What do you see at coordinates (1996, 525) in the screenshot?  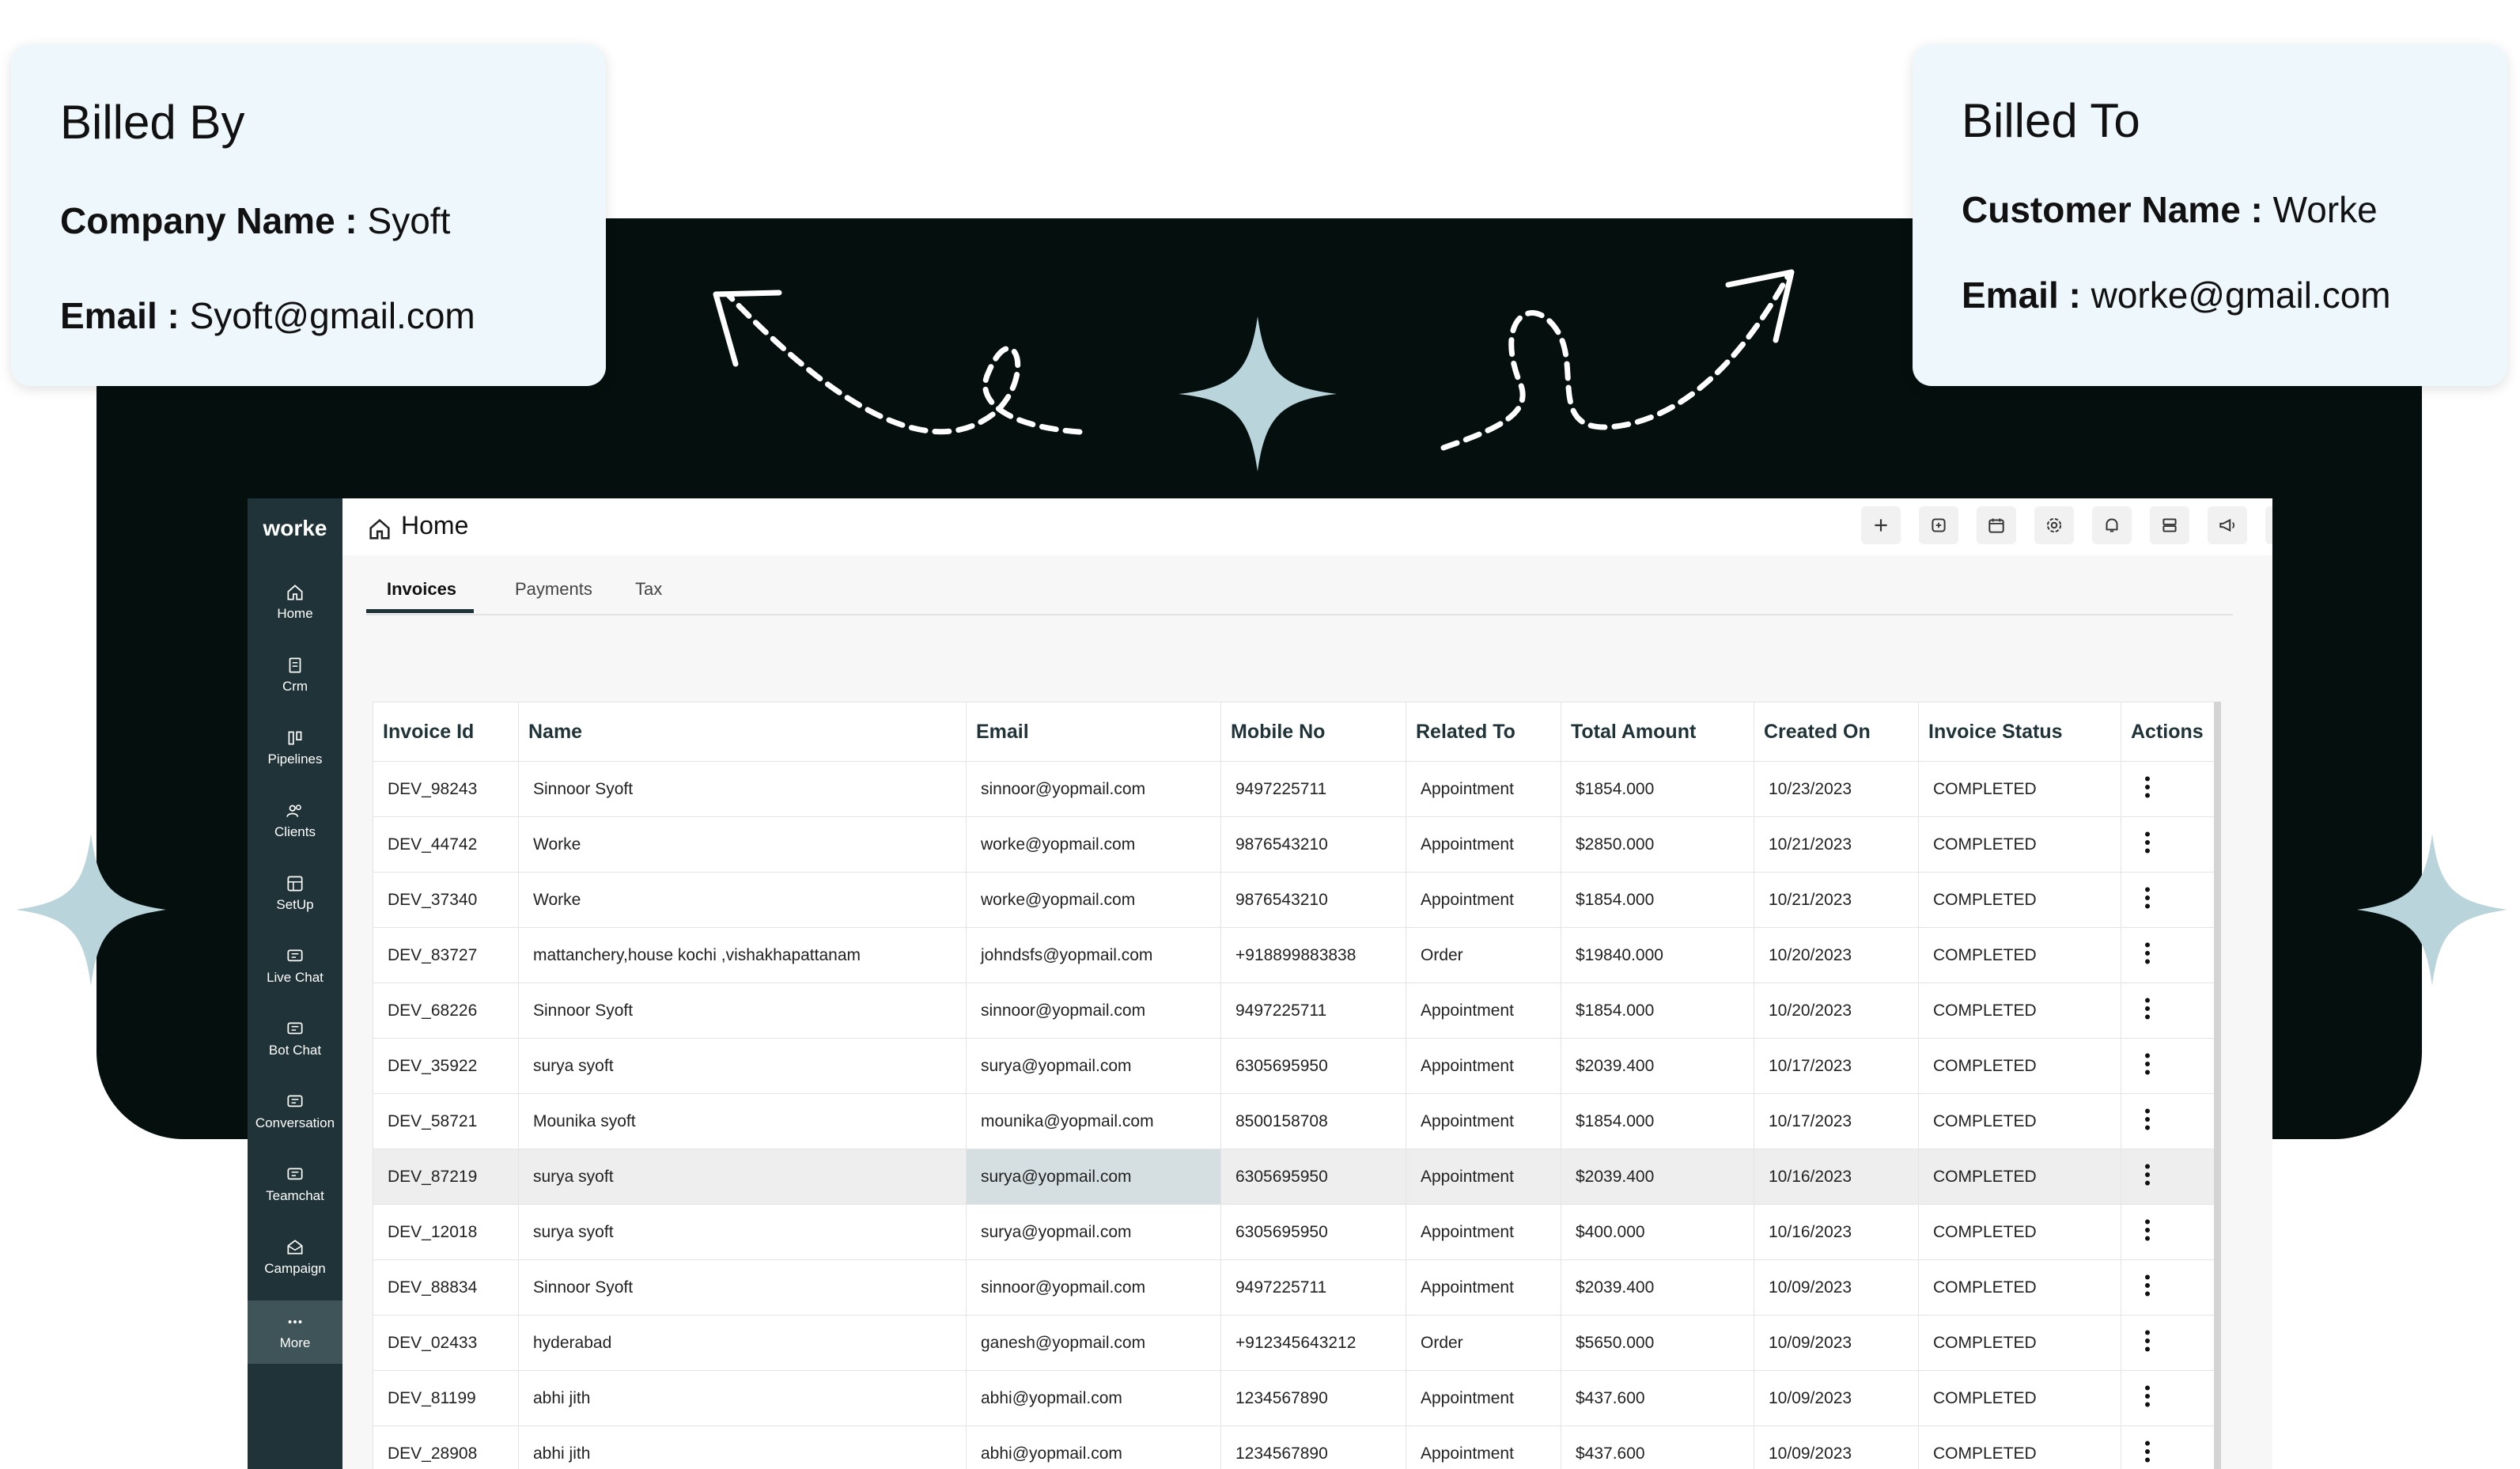 I see `calendar-button` at bounding box center [1996, 525].